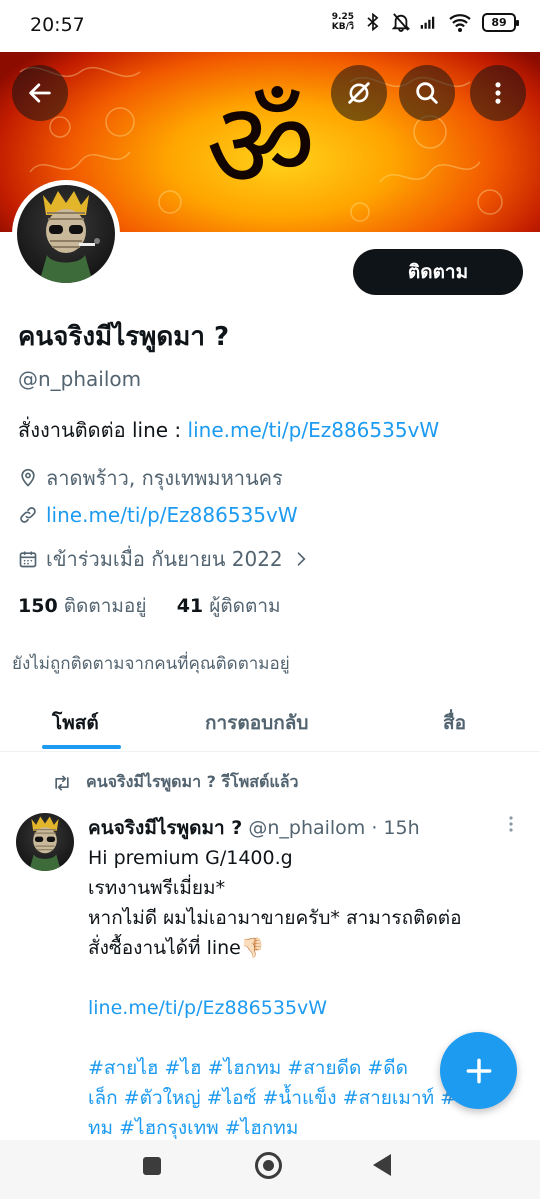 The height and width of the screenshot is (1199, 540). I want to click on recents-icon, so click(152, 1166).